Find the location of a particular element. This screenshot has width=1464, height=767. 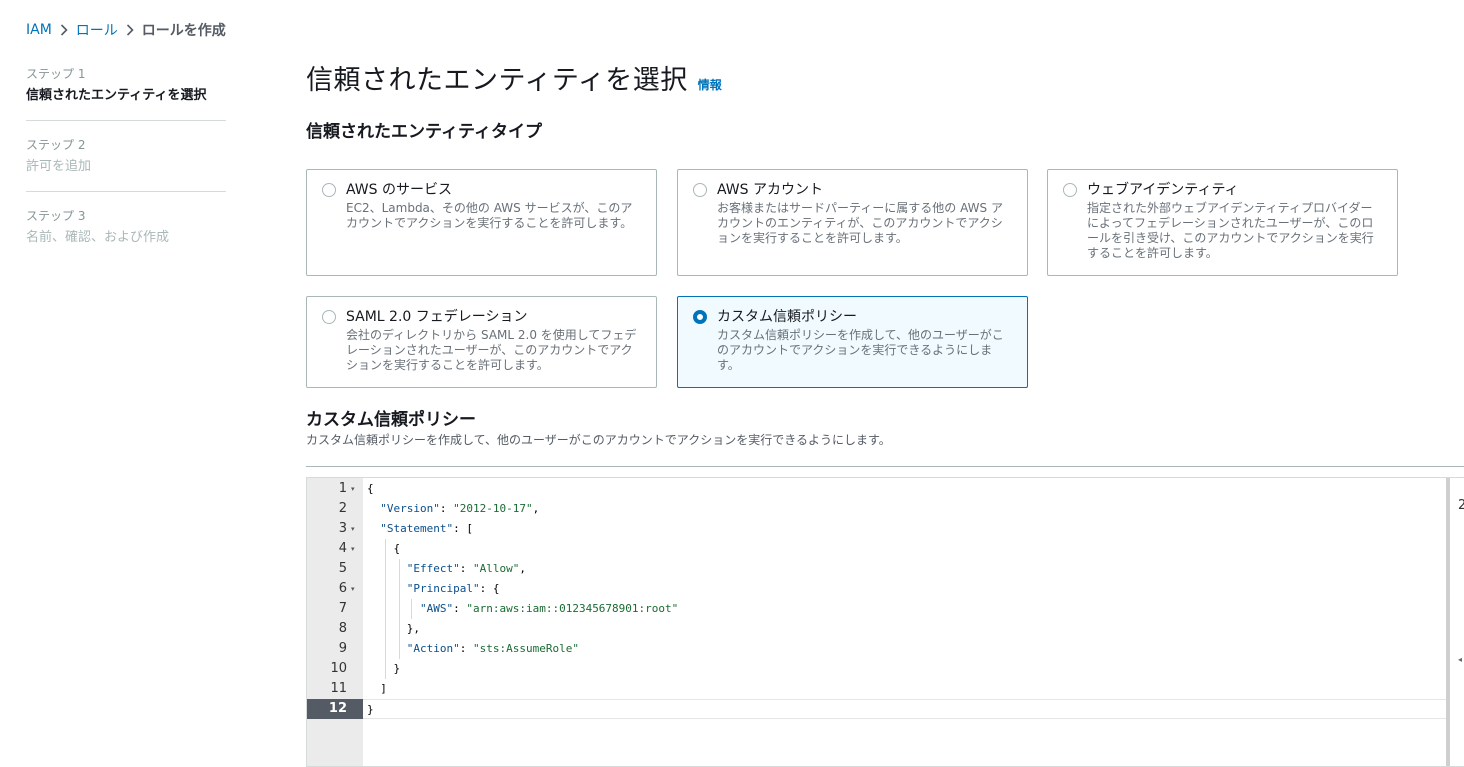

code-line: "AWS": "arn:aws:iam::012345678901:root" is located at coordinates (904, 609).